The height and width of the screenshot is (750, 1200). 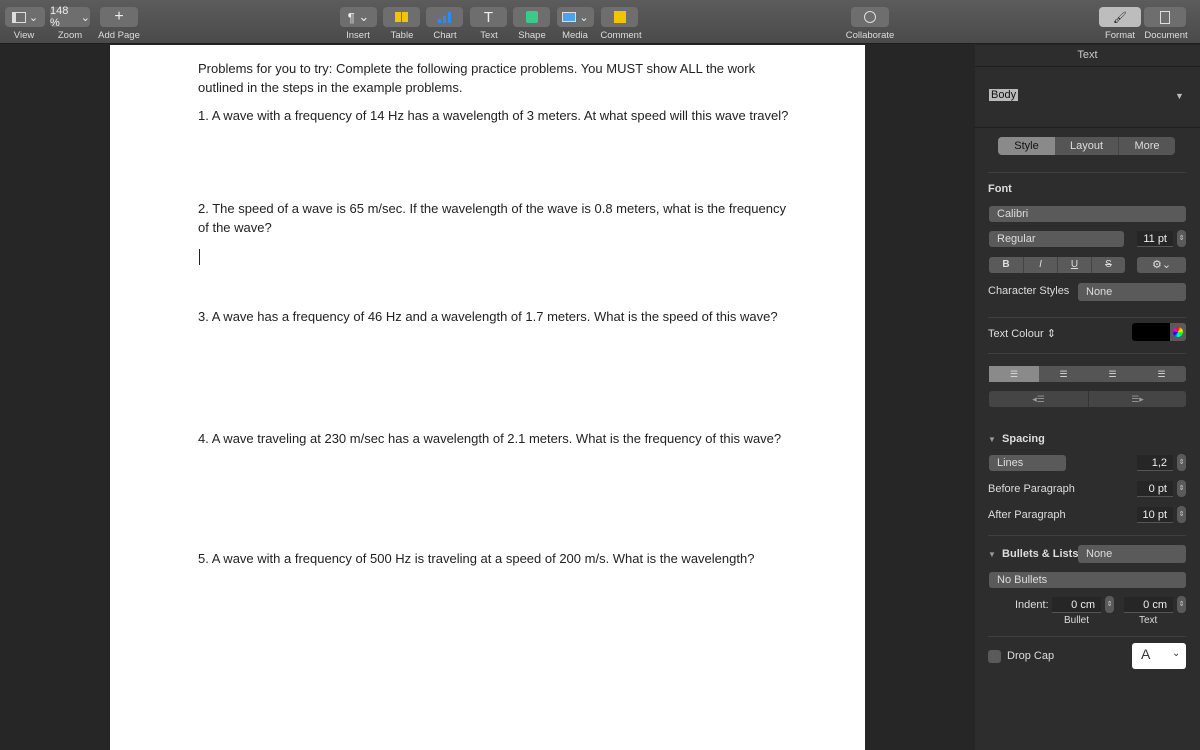 What do you see at coordinates (994, 656) in the screenshot?
I see `drop-cap-checkbox` at bounding box center [994, 656].